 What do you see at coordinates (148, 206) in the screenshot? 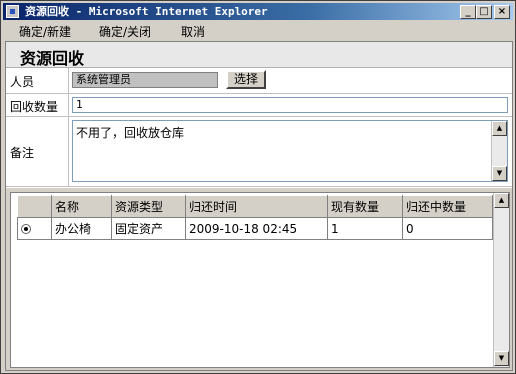
I see `column-header-type: 资源类型` at bounding box center [148, 206].